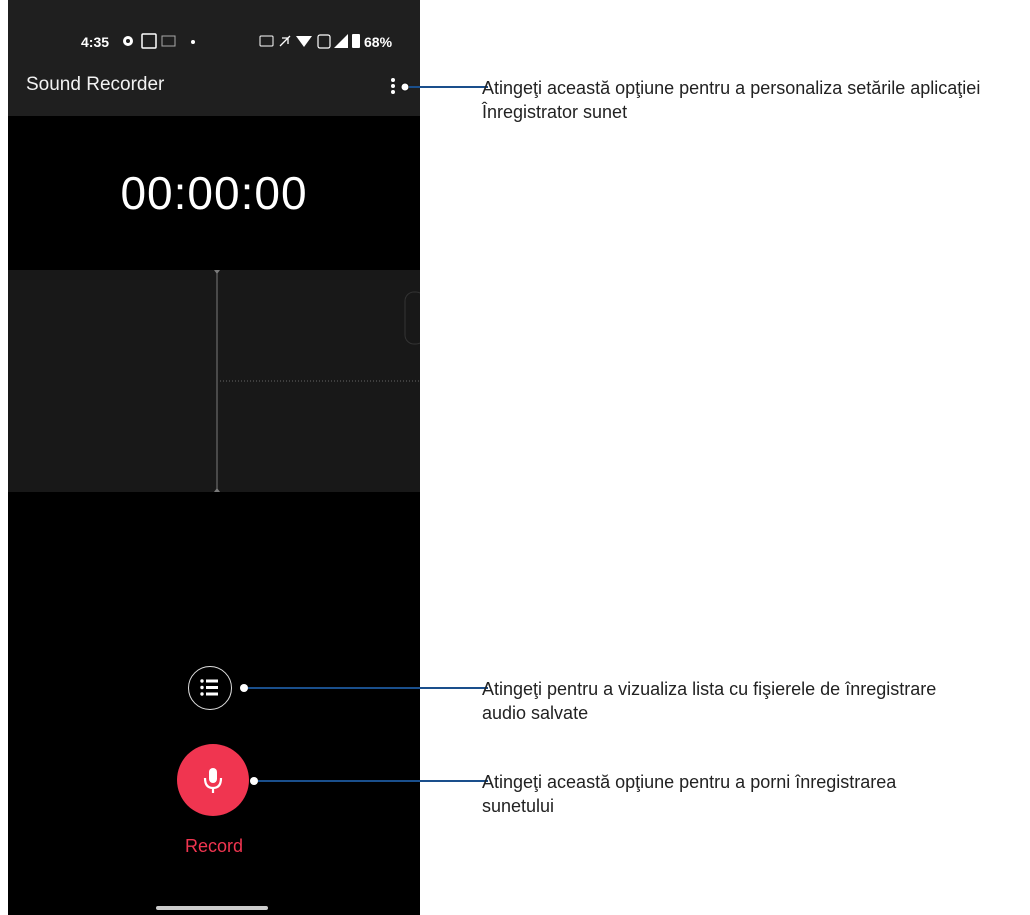 Image resolution: width=1030 pixels, height=915 pixels. I want to click on callout-line-settings, so click(444, 87).